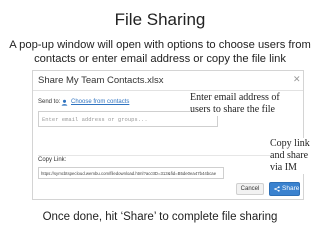 This screenshot has width=320, height=240. What do you see at coordinates (160, 19) in the screenshot?
I see `slide-title: File Sharing` at bounding box center [160, 19].